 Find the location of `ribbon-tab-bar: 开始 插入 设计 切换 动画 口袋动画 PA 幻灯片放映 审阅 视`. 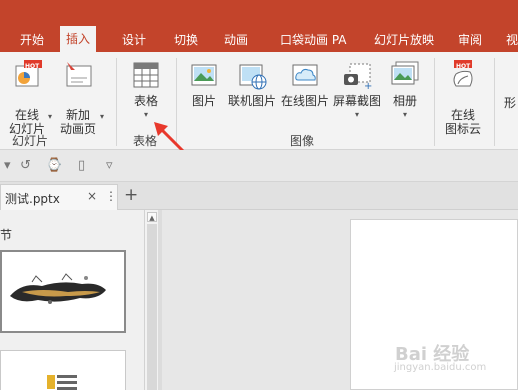

ribbon-tab-bar: 开始 插入 设计 切换 动画 口袋动画 PA 幻灯片放映 审阅 视 is located at coordinates (259, 26).